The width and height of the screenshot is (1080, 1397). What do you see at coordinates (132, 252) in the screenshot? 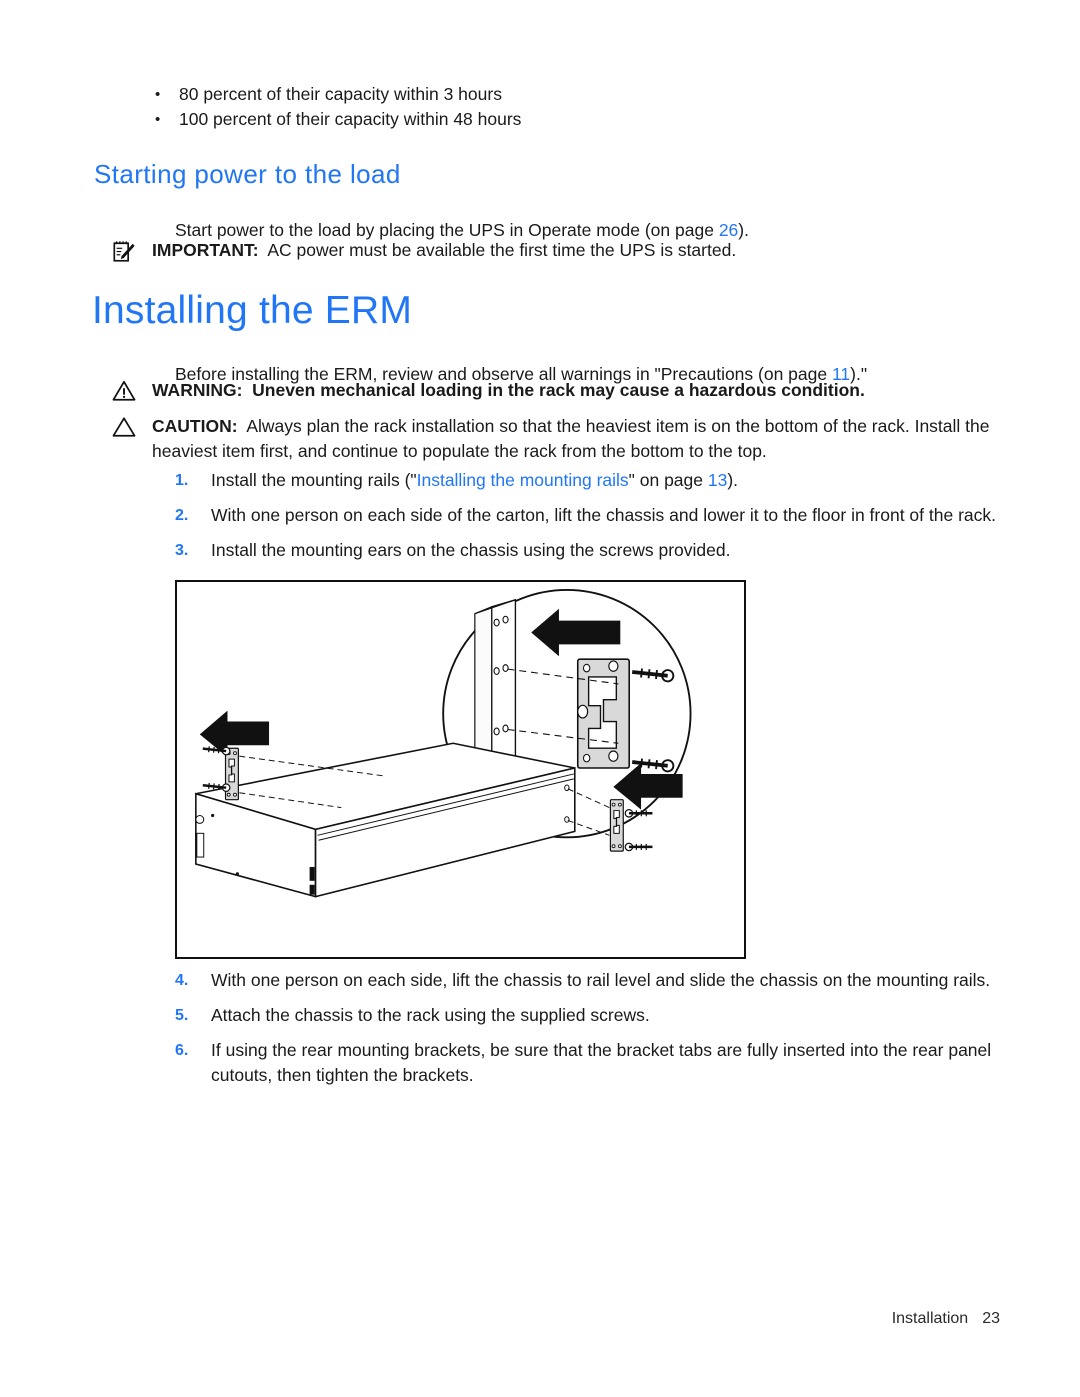
I see `note-pencil-icon` at bounding box center [132, 252].